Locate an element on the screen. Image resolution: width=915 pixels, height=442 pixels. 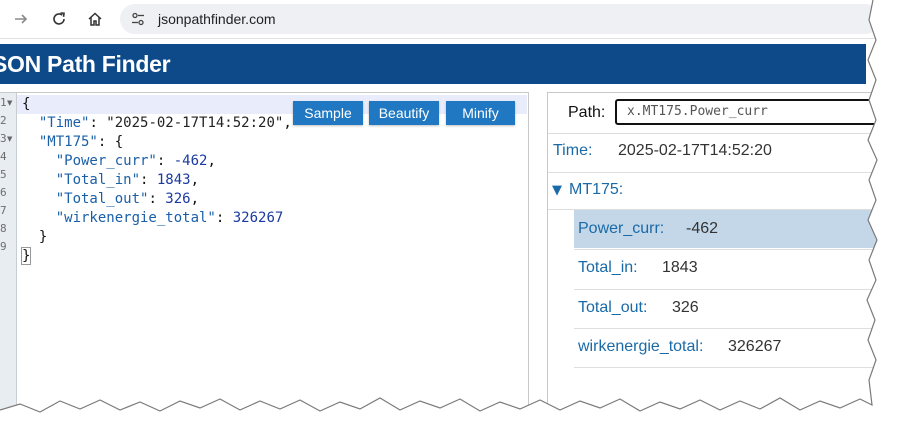
json-key: "Total_out" is located at coordinates (102, 199).